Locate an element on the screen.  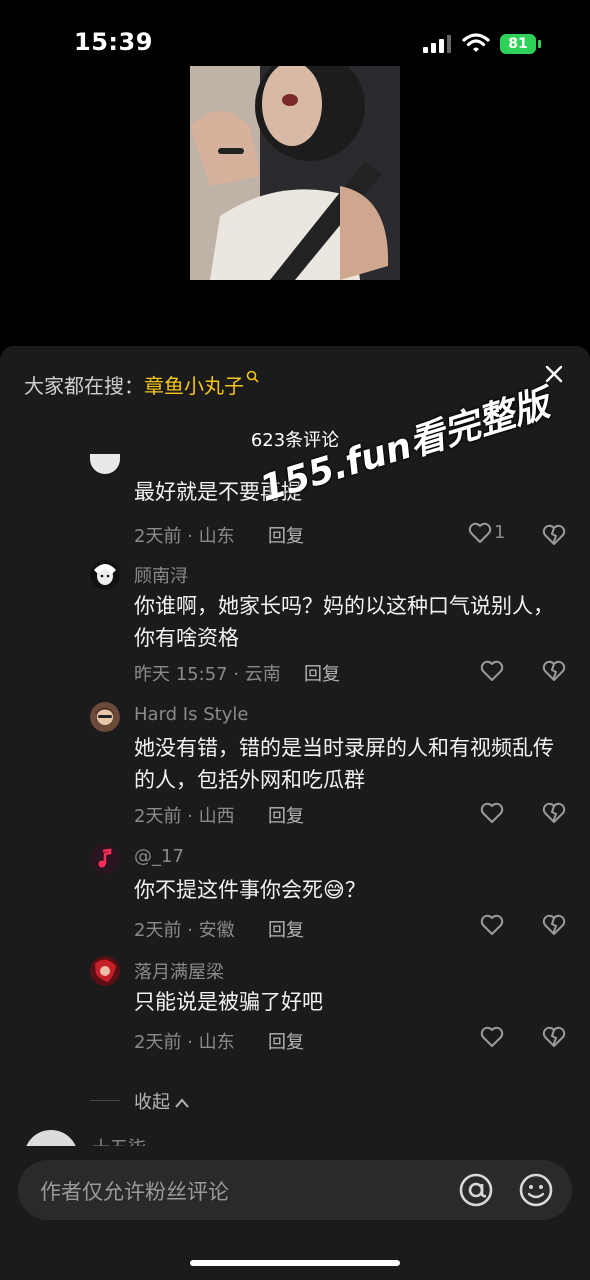
search-prefix: 大家都在搜： is located at coordinates (84, 386).